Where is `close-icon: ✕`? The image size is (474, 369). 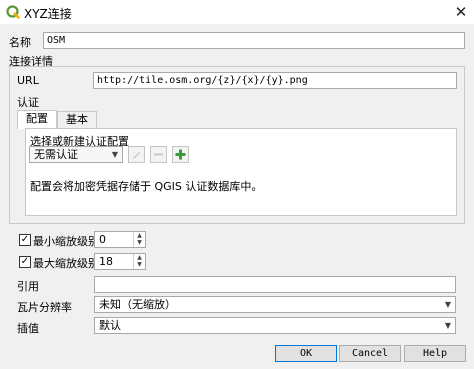
close-icon: ✕ is located at coordinates (461, 12).